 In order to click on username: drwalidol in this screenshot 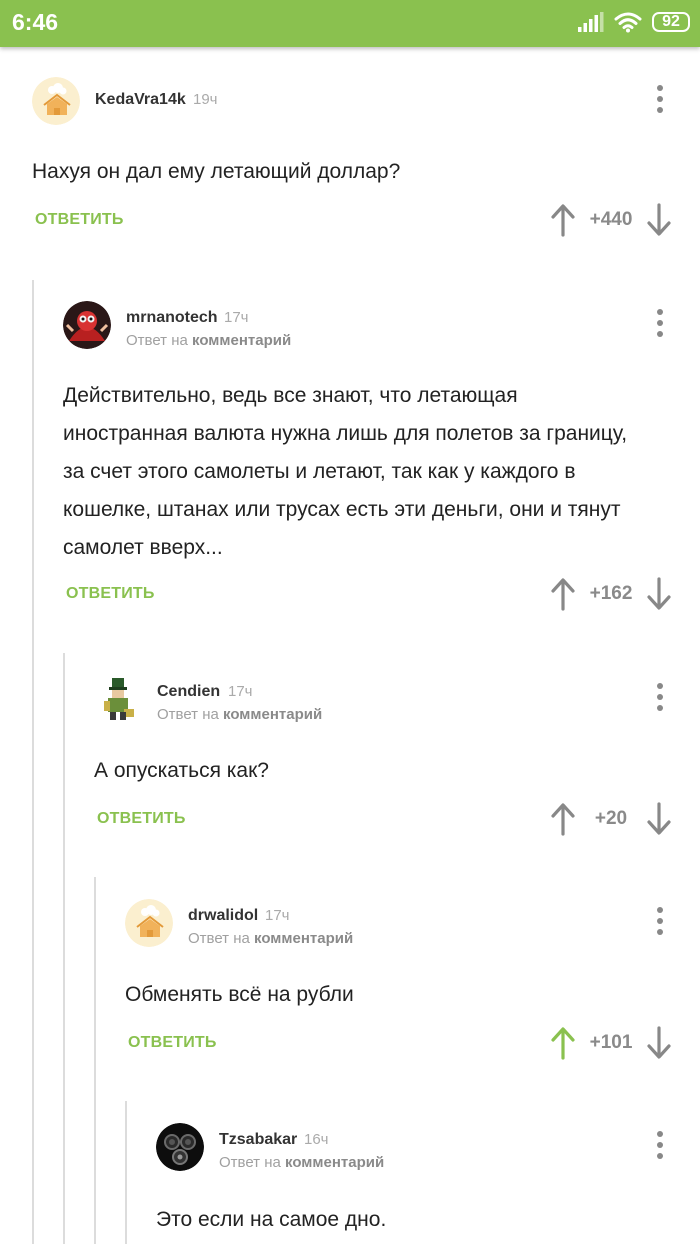, I will do `click(223, 916)`.